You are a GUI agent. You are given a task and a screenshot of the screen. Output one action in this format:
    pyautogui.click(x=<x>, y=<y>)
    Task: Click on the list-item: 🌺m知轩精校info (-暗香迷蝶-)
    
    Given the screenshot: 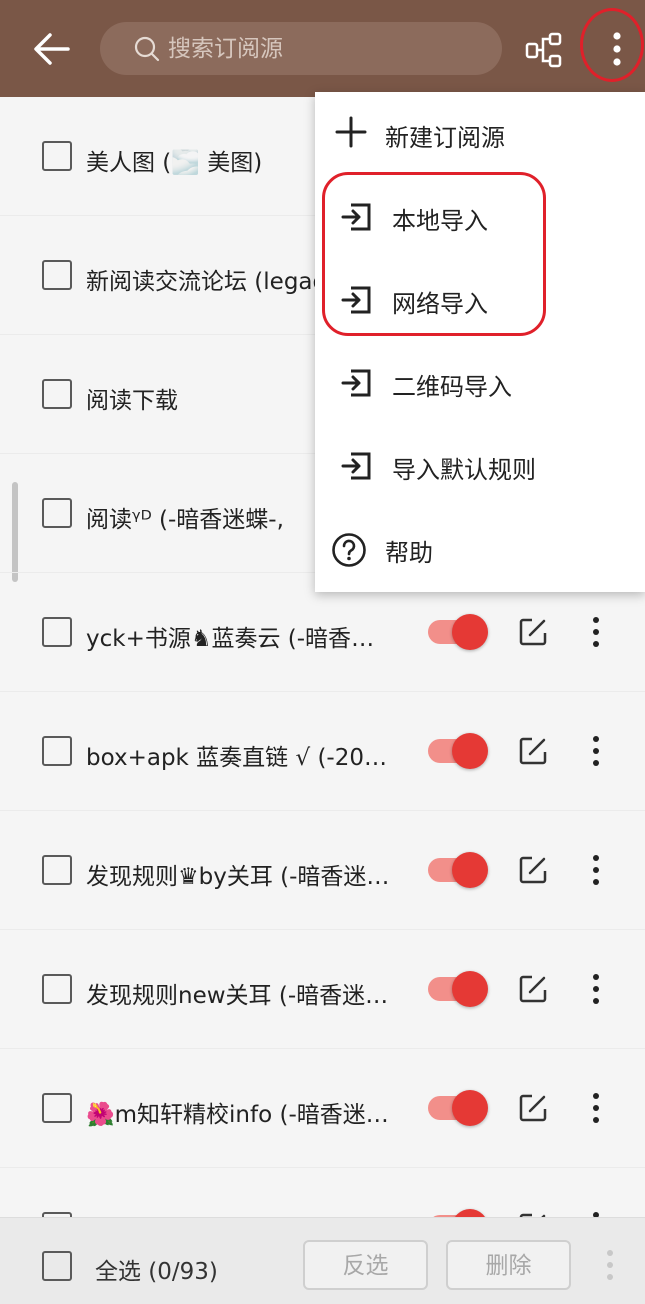 What is the action you would take?
    pyautogui.click(x=322, y=1108)
    